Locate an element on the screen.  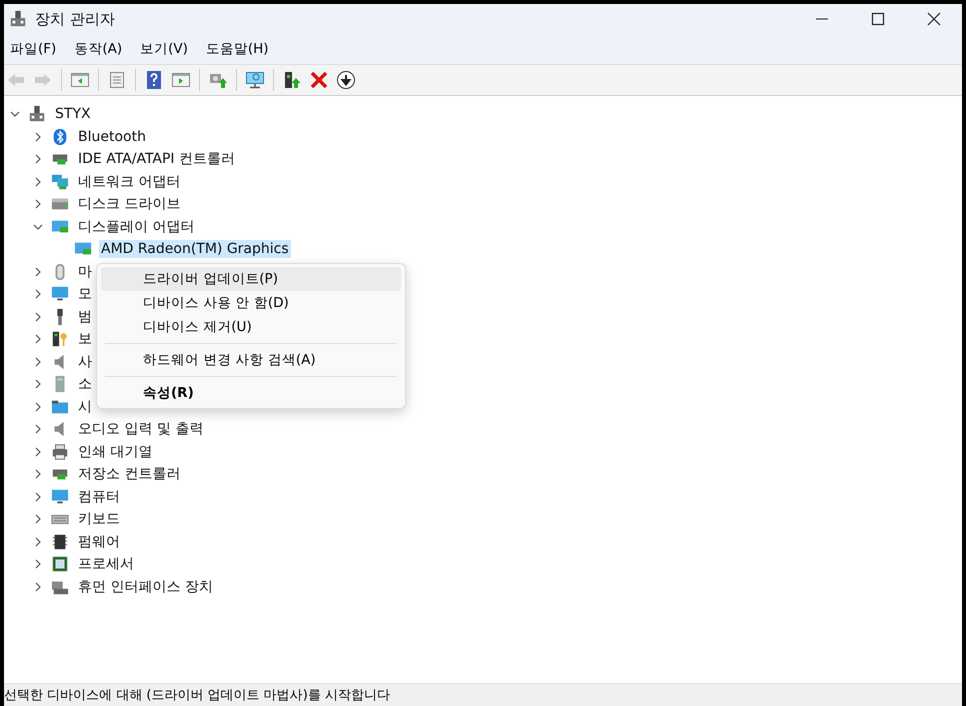
tree-item: 디스크 드라이브 is located at coordinates (129, 204).